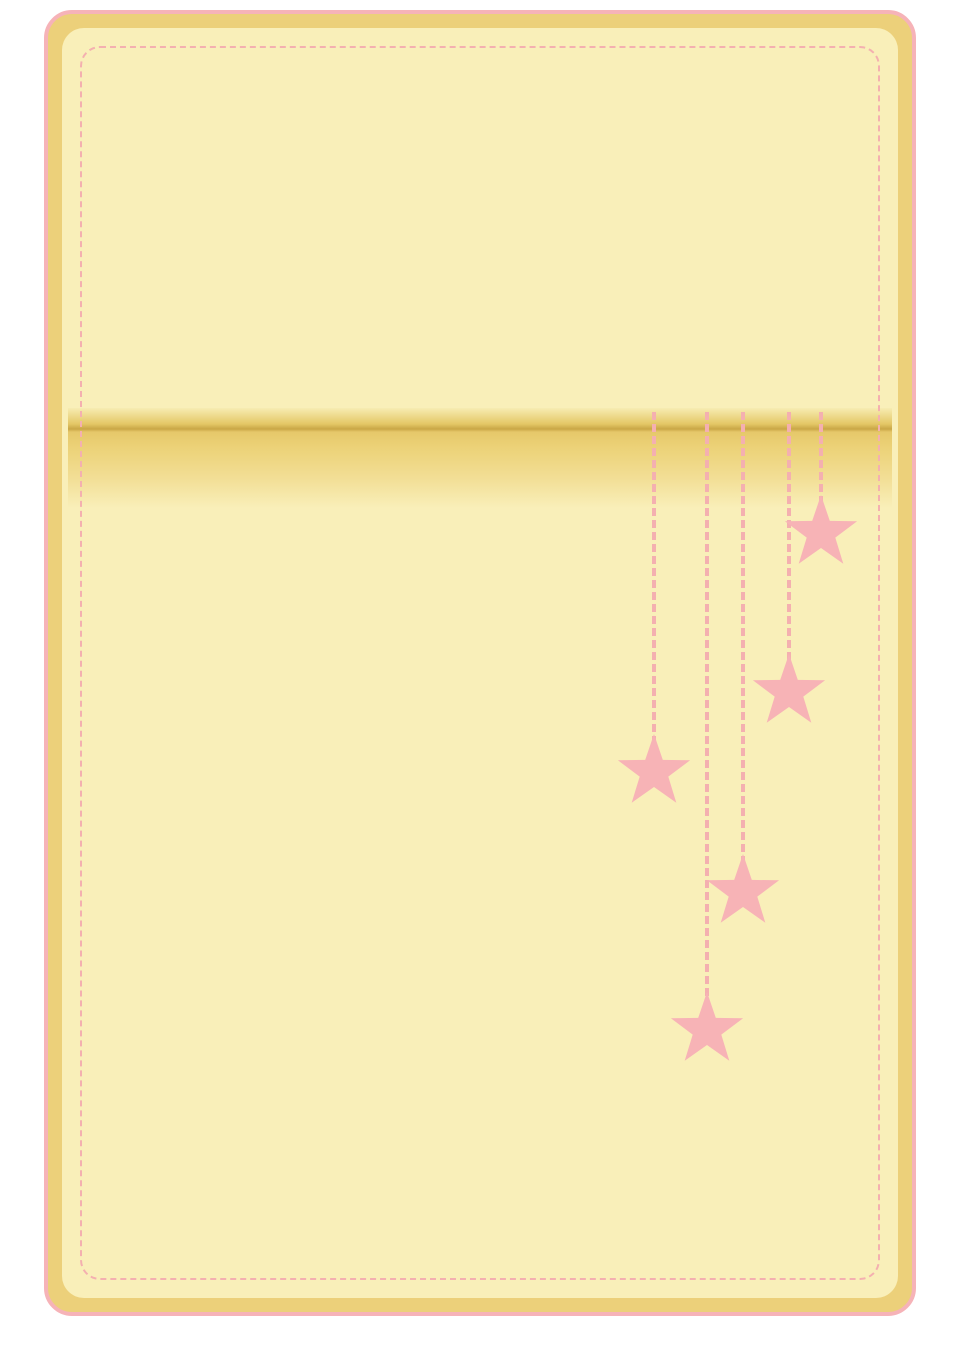  I want to click on hanging-stars, so click(737, 736).